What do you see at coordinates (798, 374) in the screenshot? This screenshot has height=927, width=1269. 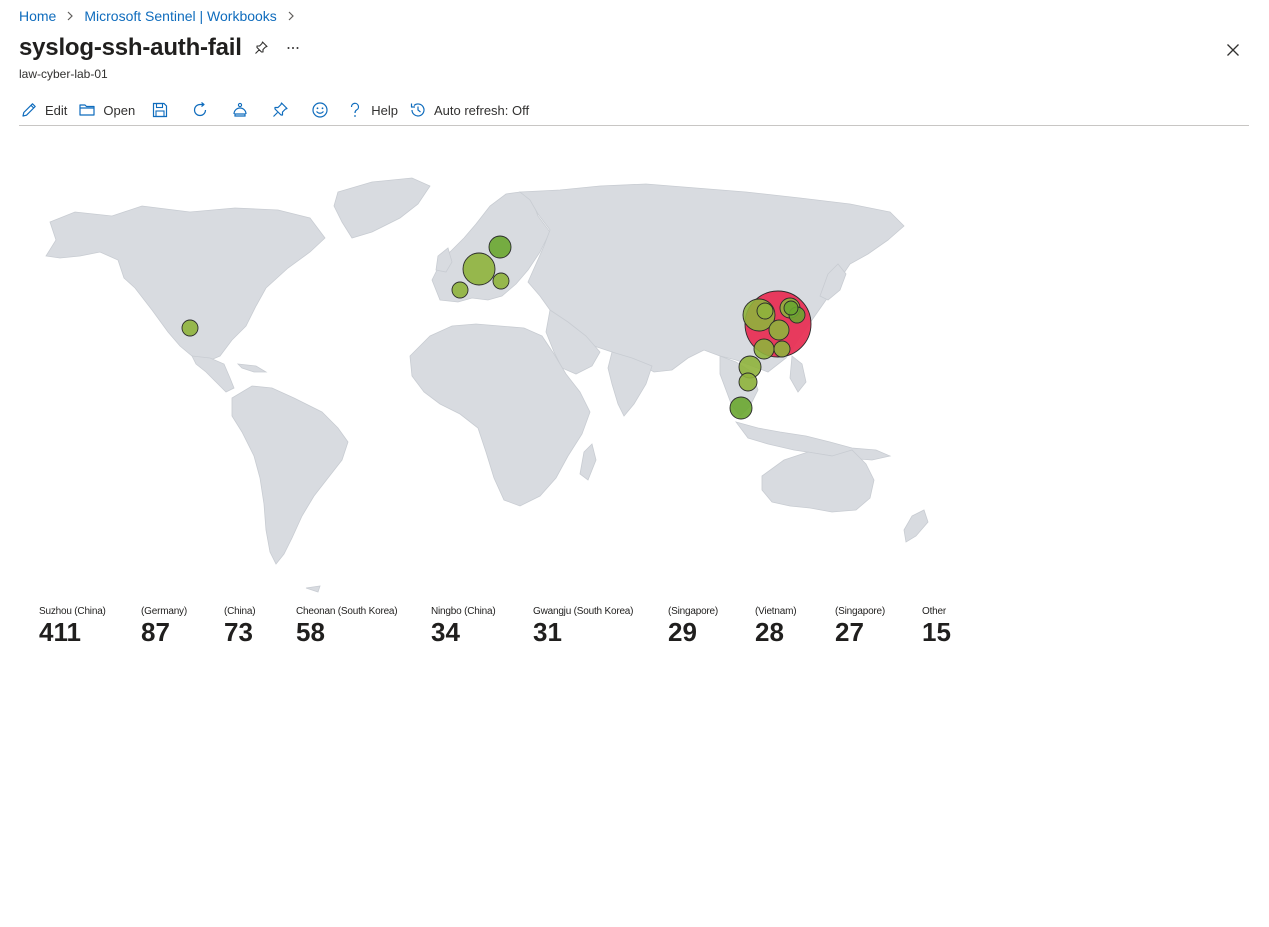 I see `land-philippines` at bounding box center [798, 374].